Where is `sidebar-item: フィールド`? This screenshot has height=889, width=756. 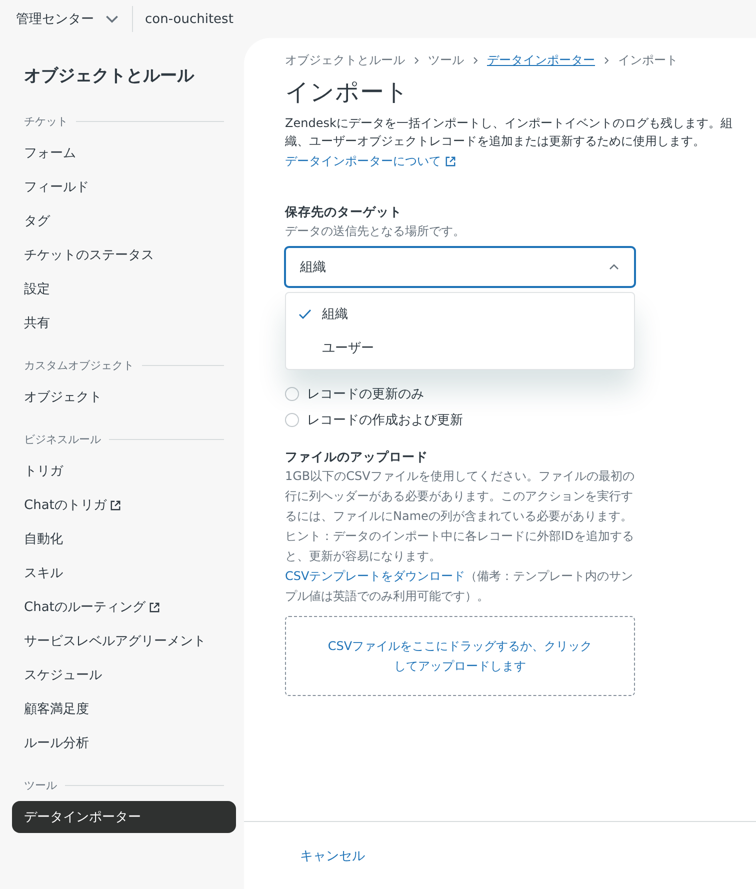
sidebar-item: フィールド is located at coordinates (124, 187).